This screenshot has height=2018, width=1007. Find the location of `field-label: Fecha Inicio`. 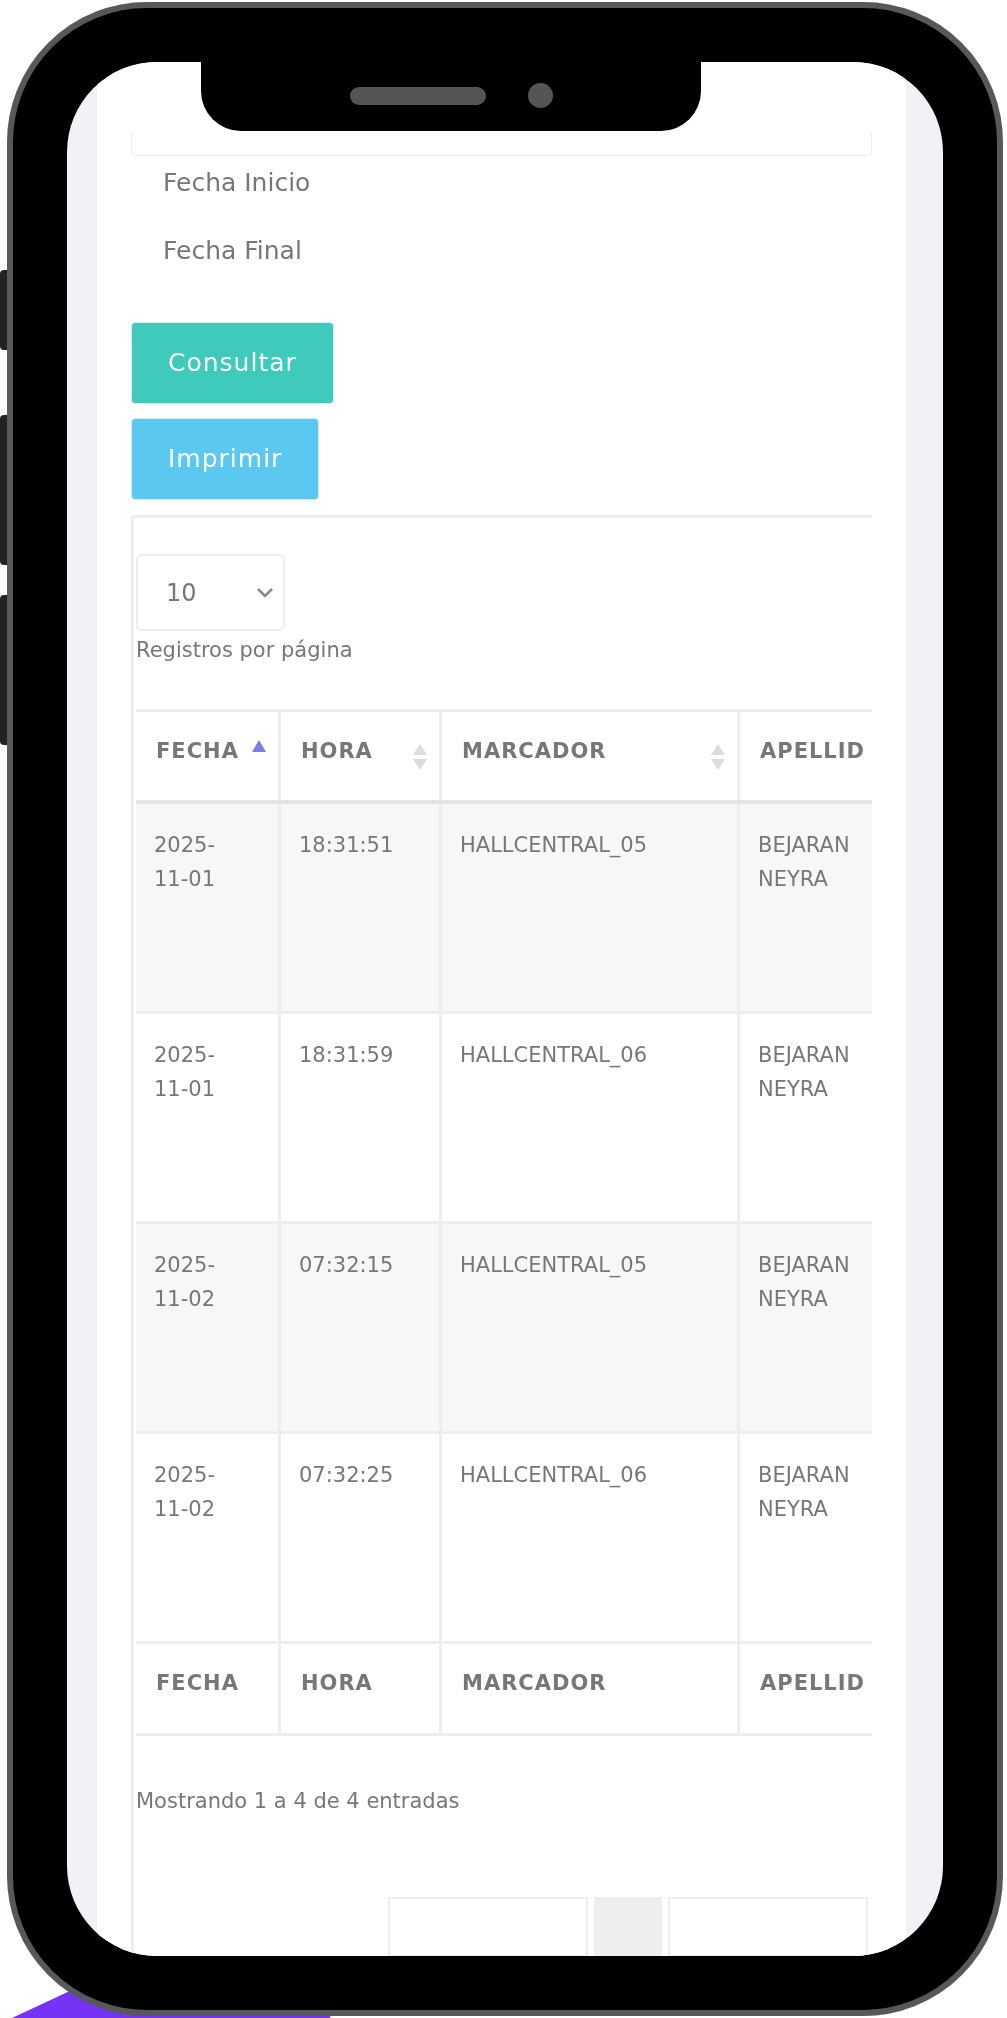

field-label: Fecha Inicio is located at coordinates (237, 183).